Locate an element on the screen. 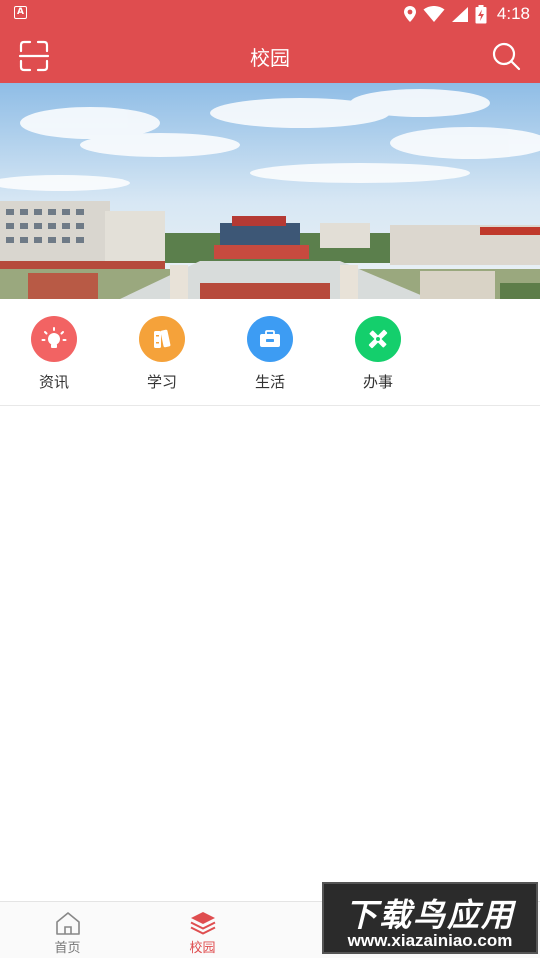 This screenshot has width=540, height=958. quick-item-label: 资讯 is located at coordinates (53, 382).